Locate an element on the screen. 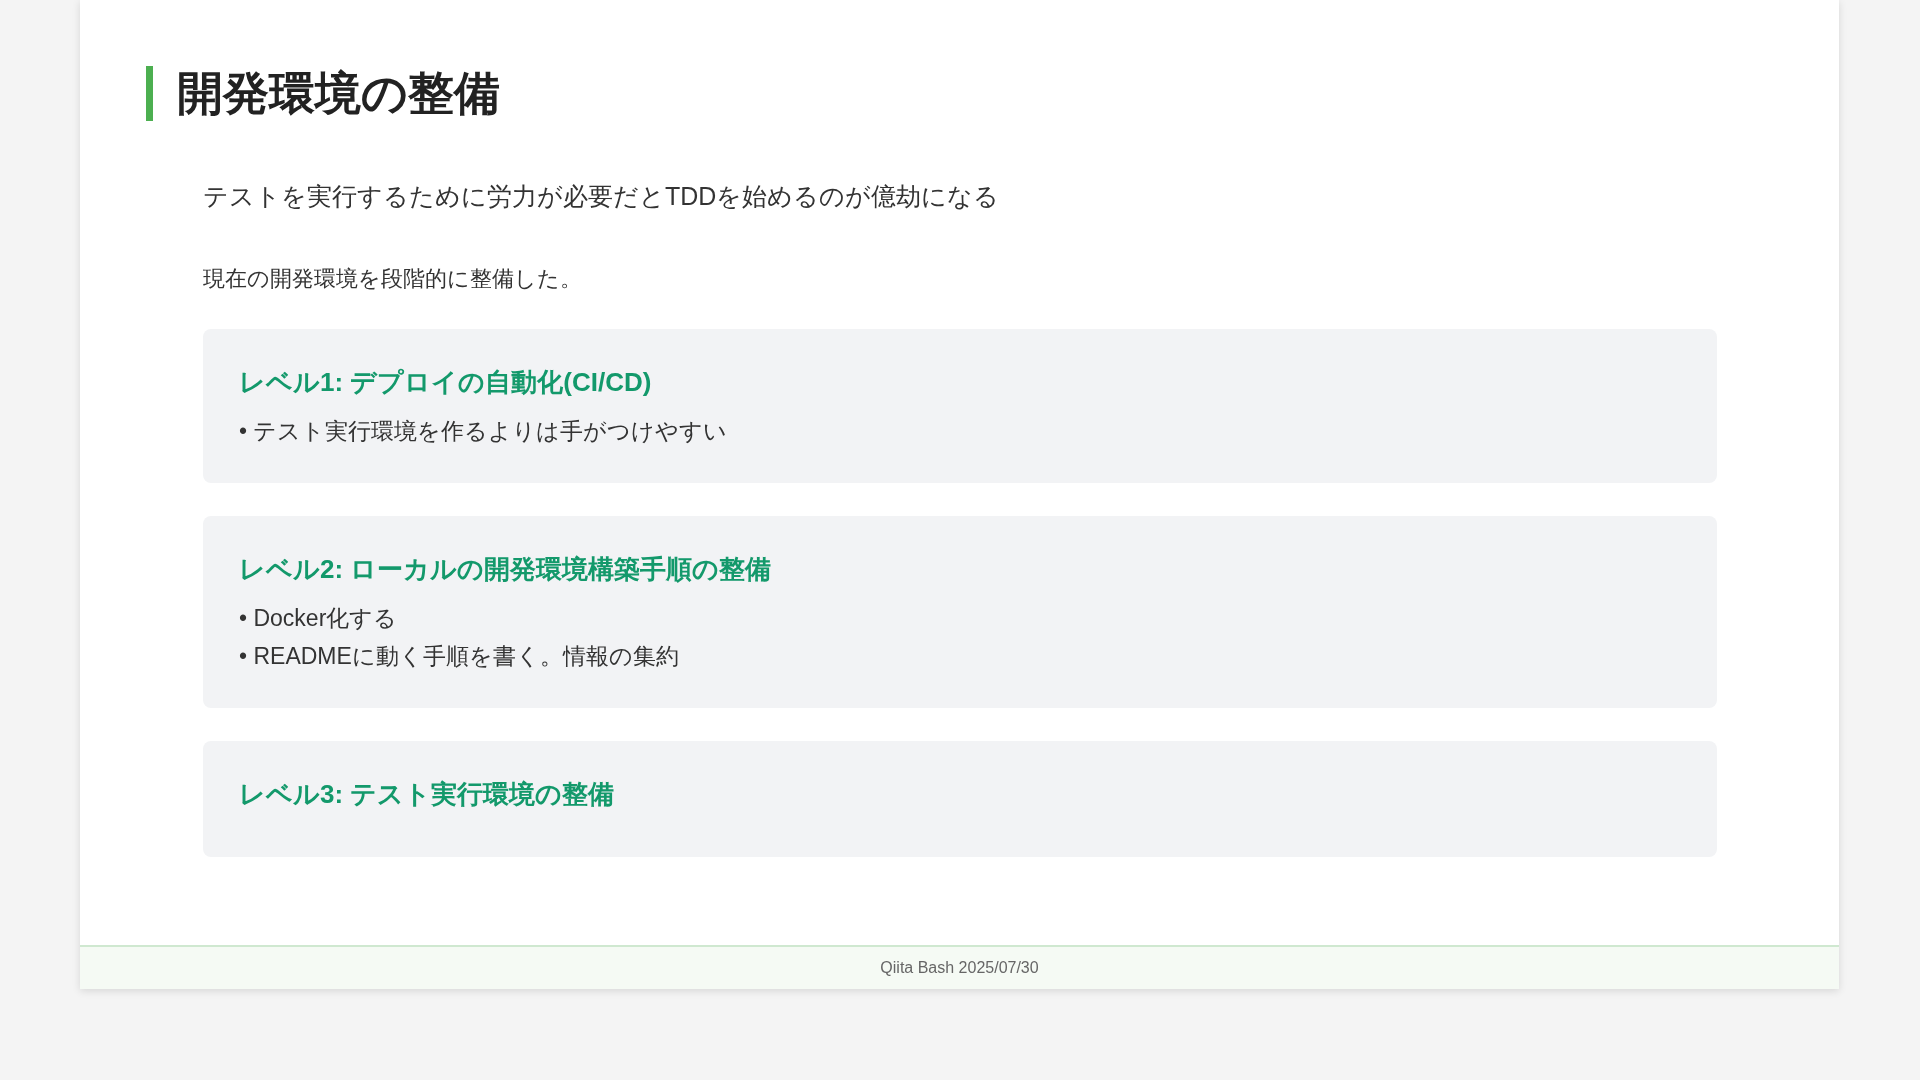 The width and height of the screenshot is (1920, 1080). bullet-text: • READMEに動く手順を書く。情報の集約 is located at coordinates (459, 656).